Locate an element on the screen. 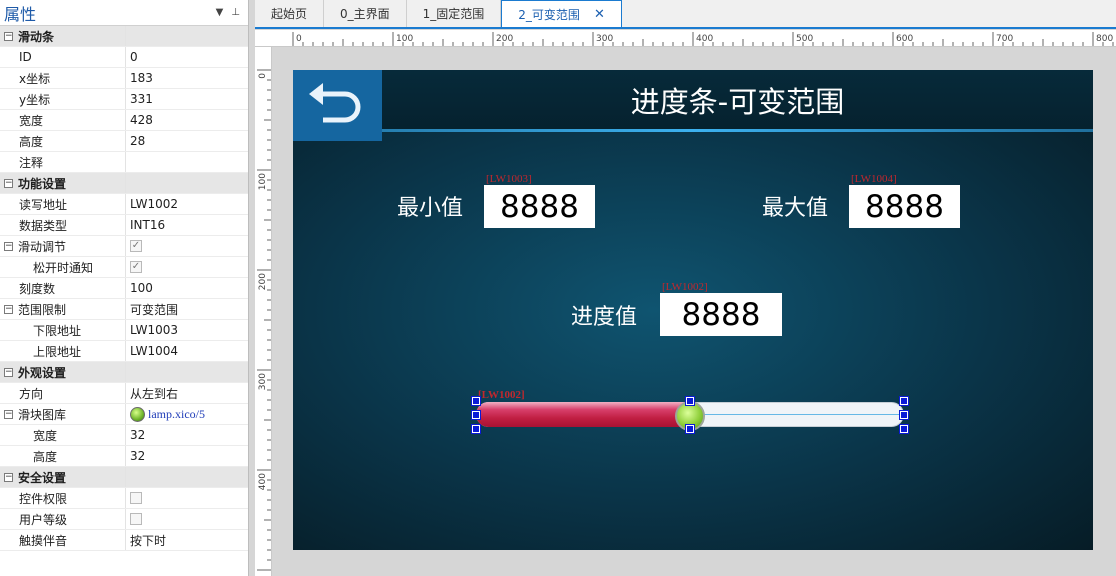  property-row: − 滑动调节 ✓ is located at coordinates (124, 246).